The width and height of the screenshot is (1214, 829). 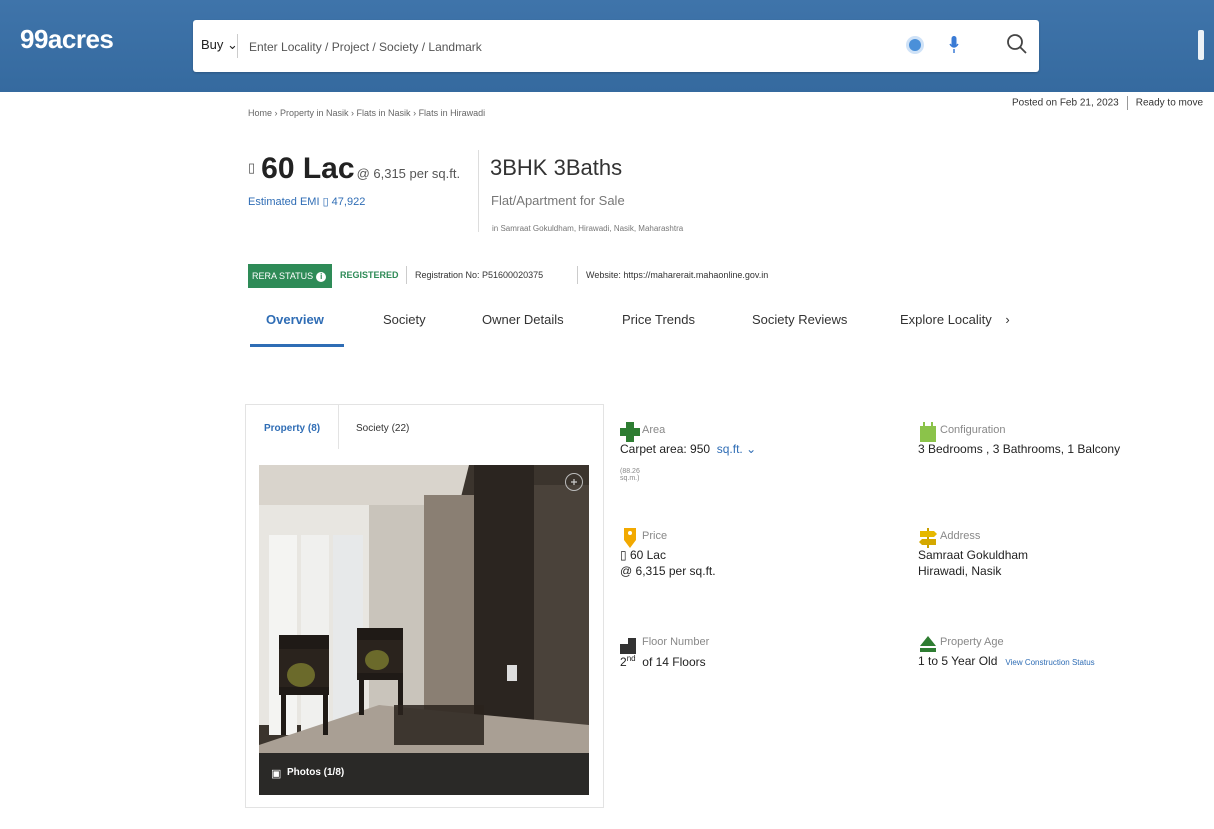 I want to click on search-icon, so click(x=1017, y=44).